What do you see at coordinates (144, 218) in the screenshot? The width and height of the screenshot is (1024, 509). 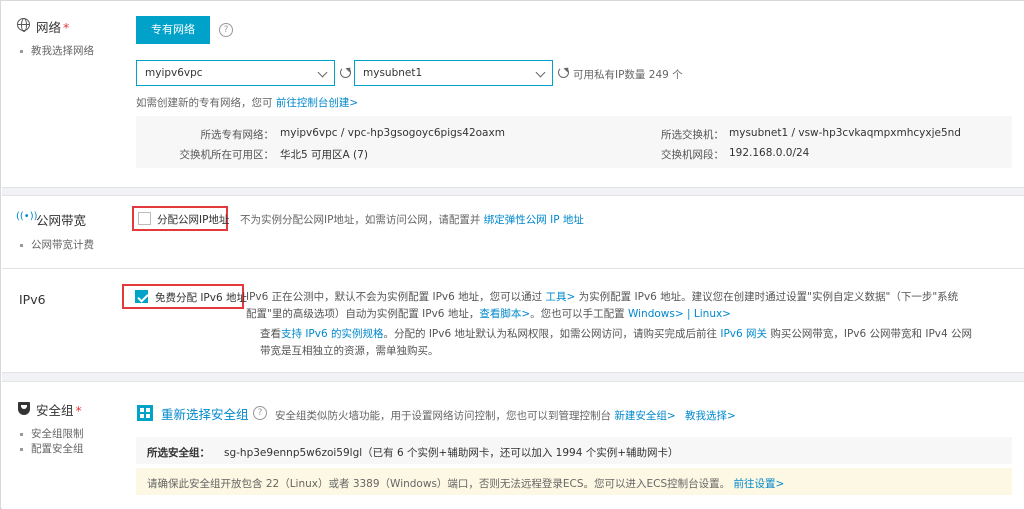 I see `public-ip-checkbox` at bounding box center [144, 218].